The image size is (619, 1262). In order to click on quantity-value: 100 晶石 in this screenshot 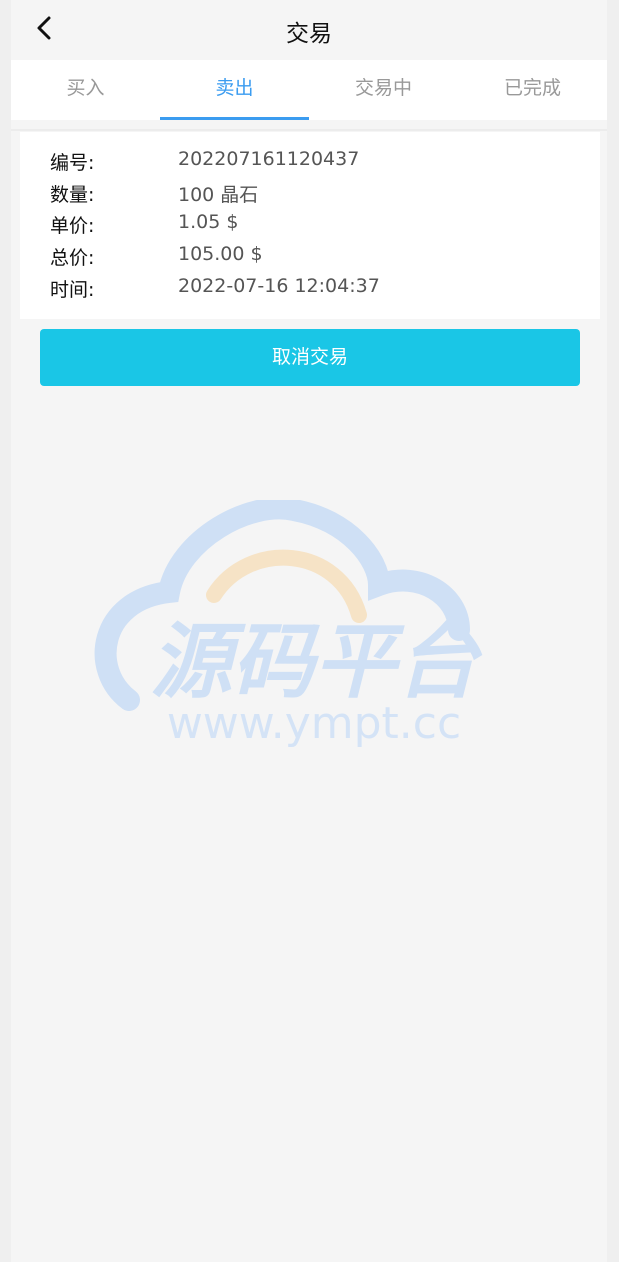, I will do `click(218, 195)`.